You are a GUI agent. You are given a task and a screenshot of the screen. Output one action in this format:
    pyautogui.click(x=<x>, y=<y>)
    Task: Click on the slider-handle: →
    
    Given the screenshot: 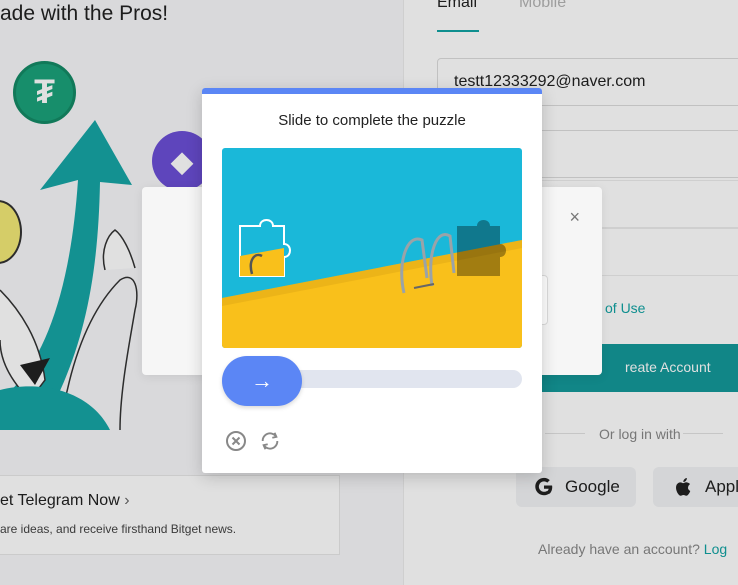 What is the action you would take?
    pyautogui.click(x=262, y=381)
    